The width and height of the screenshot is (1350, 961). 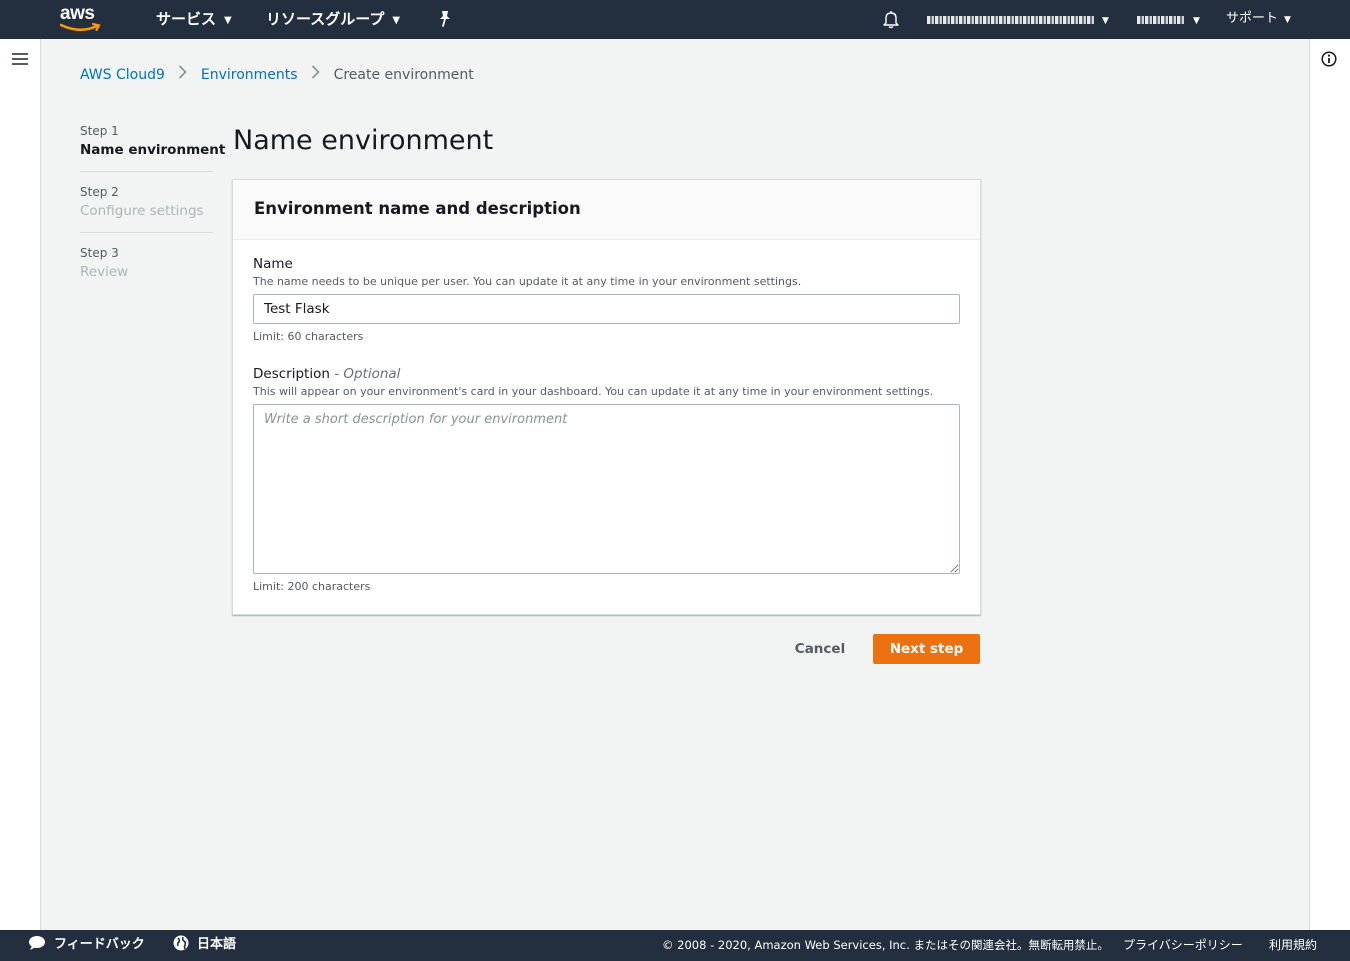 I want to click on support-menu: サポート ▼, so click(x=1258, y=19).